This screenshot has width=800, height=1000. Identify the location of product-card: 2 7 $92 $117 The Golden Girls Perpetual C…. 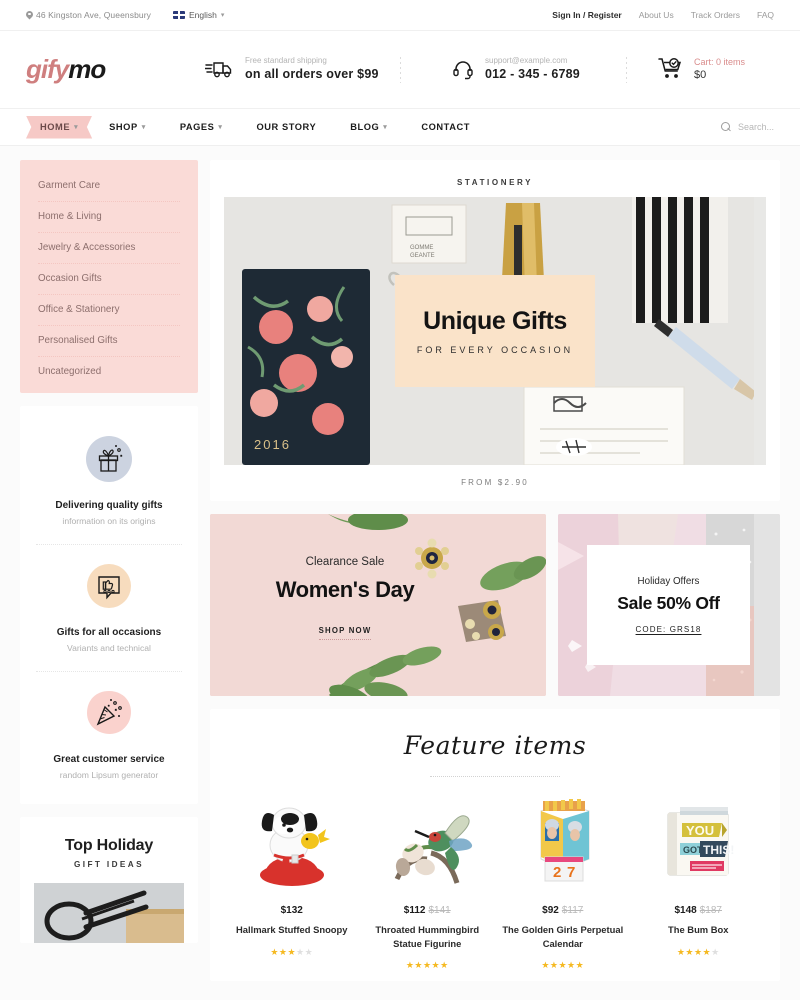
(563, 883).